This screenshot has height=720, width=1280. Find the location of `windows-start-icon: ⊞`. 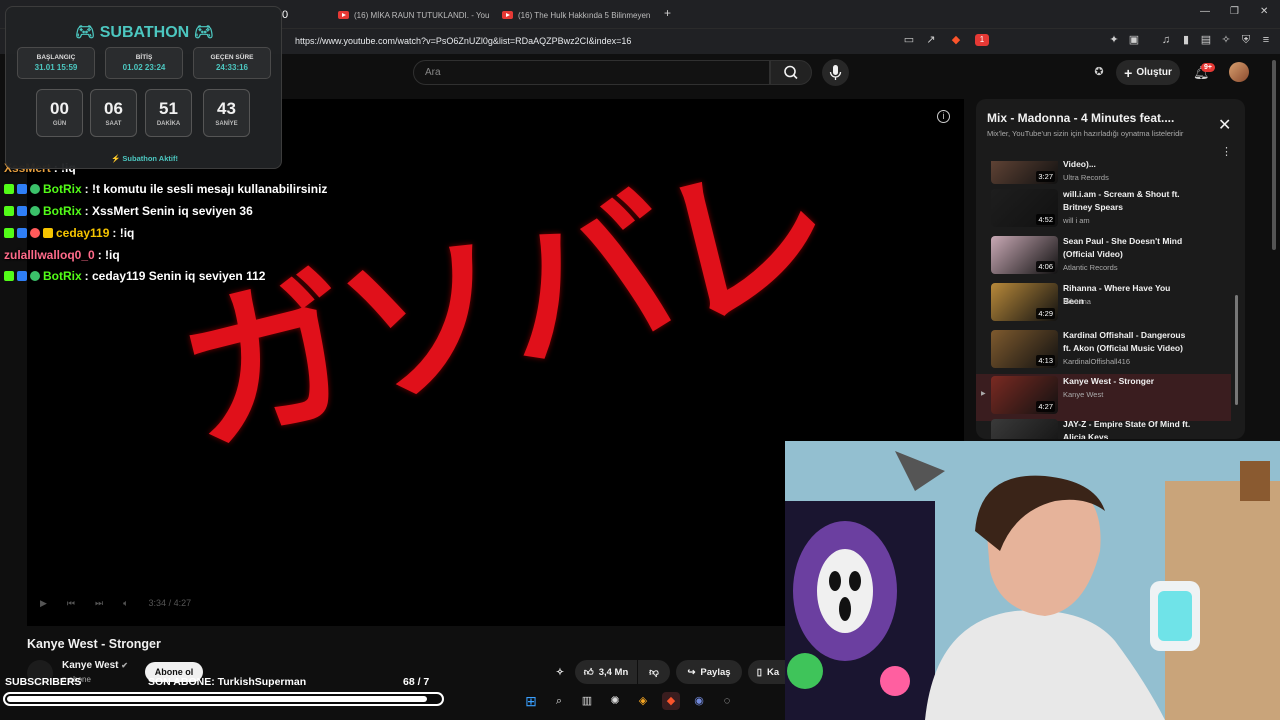

windows-start-icon: ⊞ is located at coordinates (531, 701).